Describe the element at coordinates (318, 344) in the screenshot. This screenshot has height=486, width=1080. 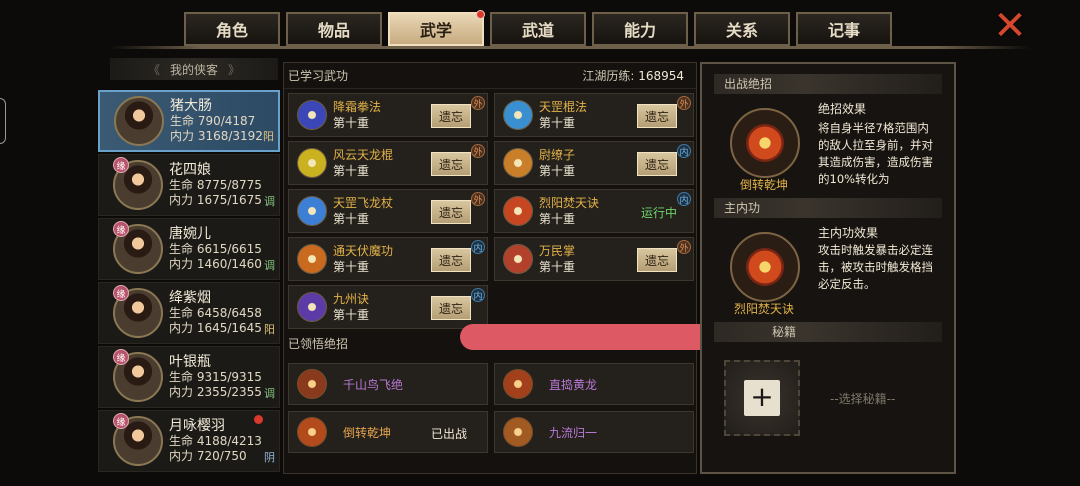
I see `ult-title: 已领悟绝招` at that location.